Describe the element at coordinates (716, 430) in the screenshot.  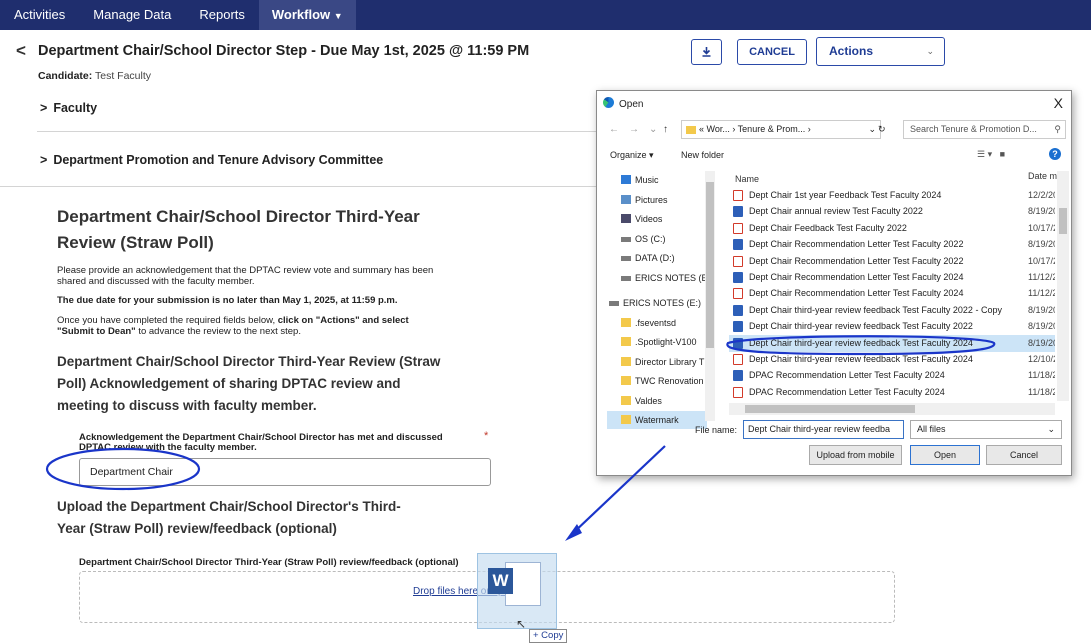
I see `file-name-label: File name:` at that location.